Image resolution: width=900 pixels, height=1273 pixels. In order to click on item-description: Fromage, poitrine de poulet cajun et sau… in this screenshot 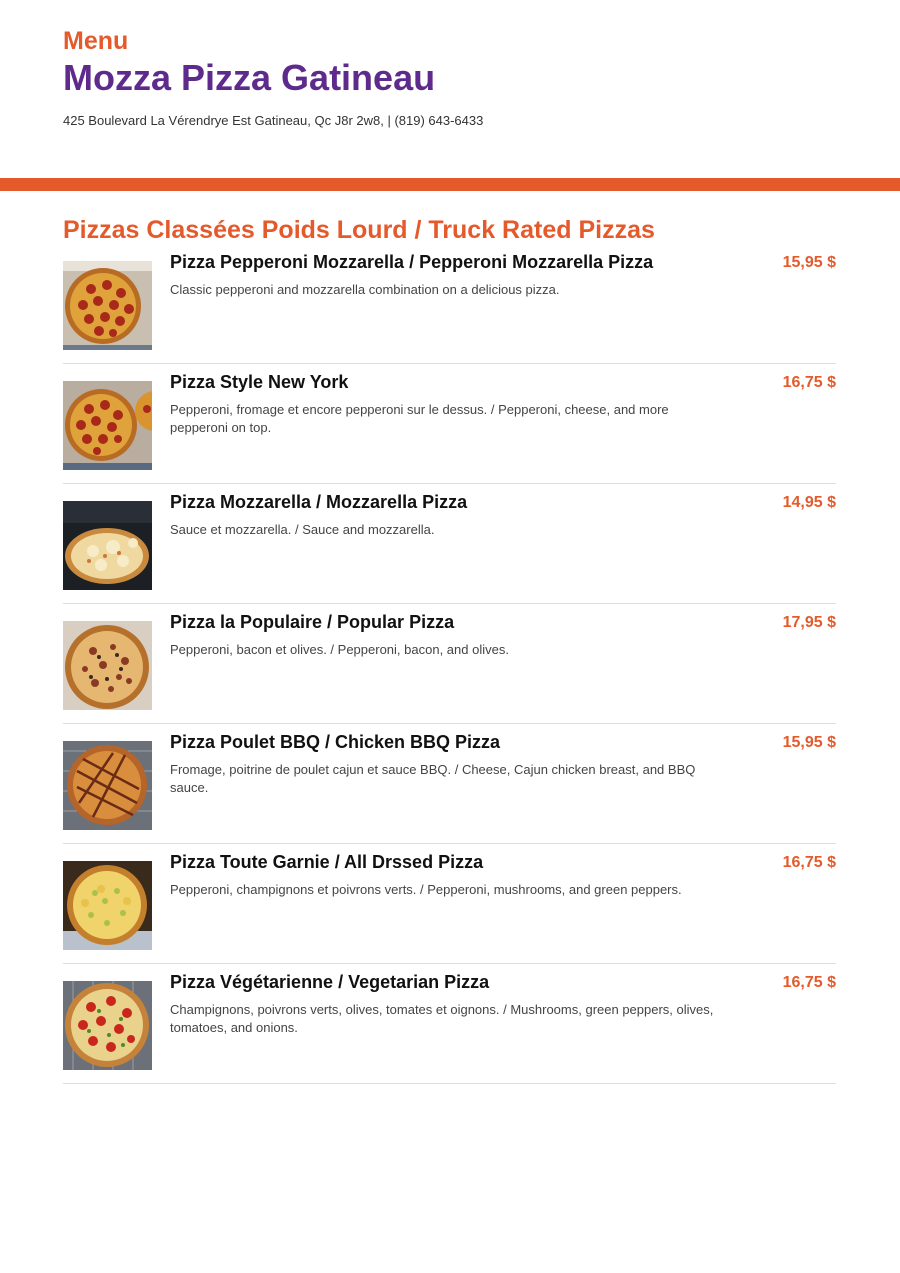, I will do `click(433, 778)`.